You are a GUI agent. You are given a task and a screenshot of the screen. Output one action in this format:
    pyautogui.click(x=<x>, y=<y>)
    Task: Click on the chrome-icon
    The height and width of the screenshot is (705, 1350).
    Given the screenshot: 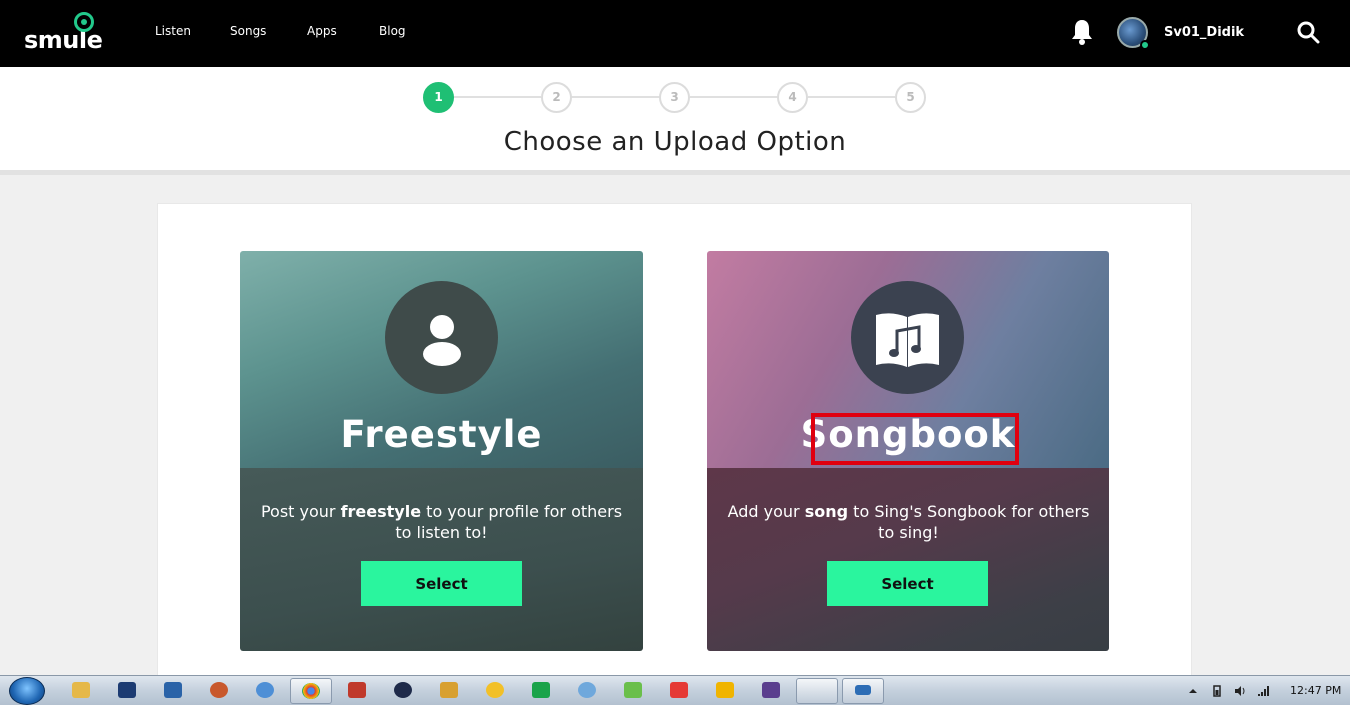 What is the action you would take?
    pyautogui.click(x=311, y=691)
    